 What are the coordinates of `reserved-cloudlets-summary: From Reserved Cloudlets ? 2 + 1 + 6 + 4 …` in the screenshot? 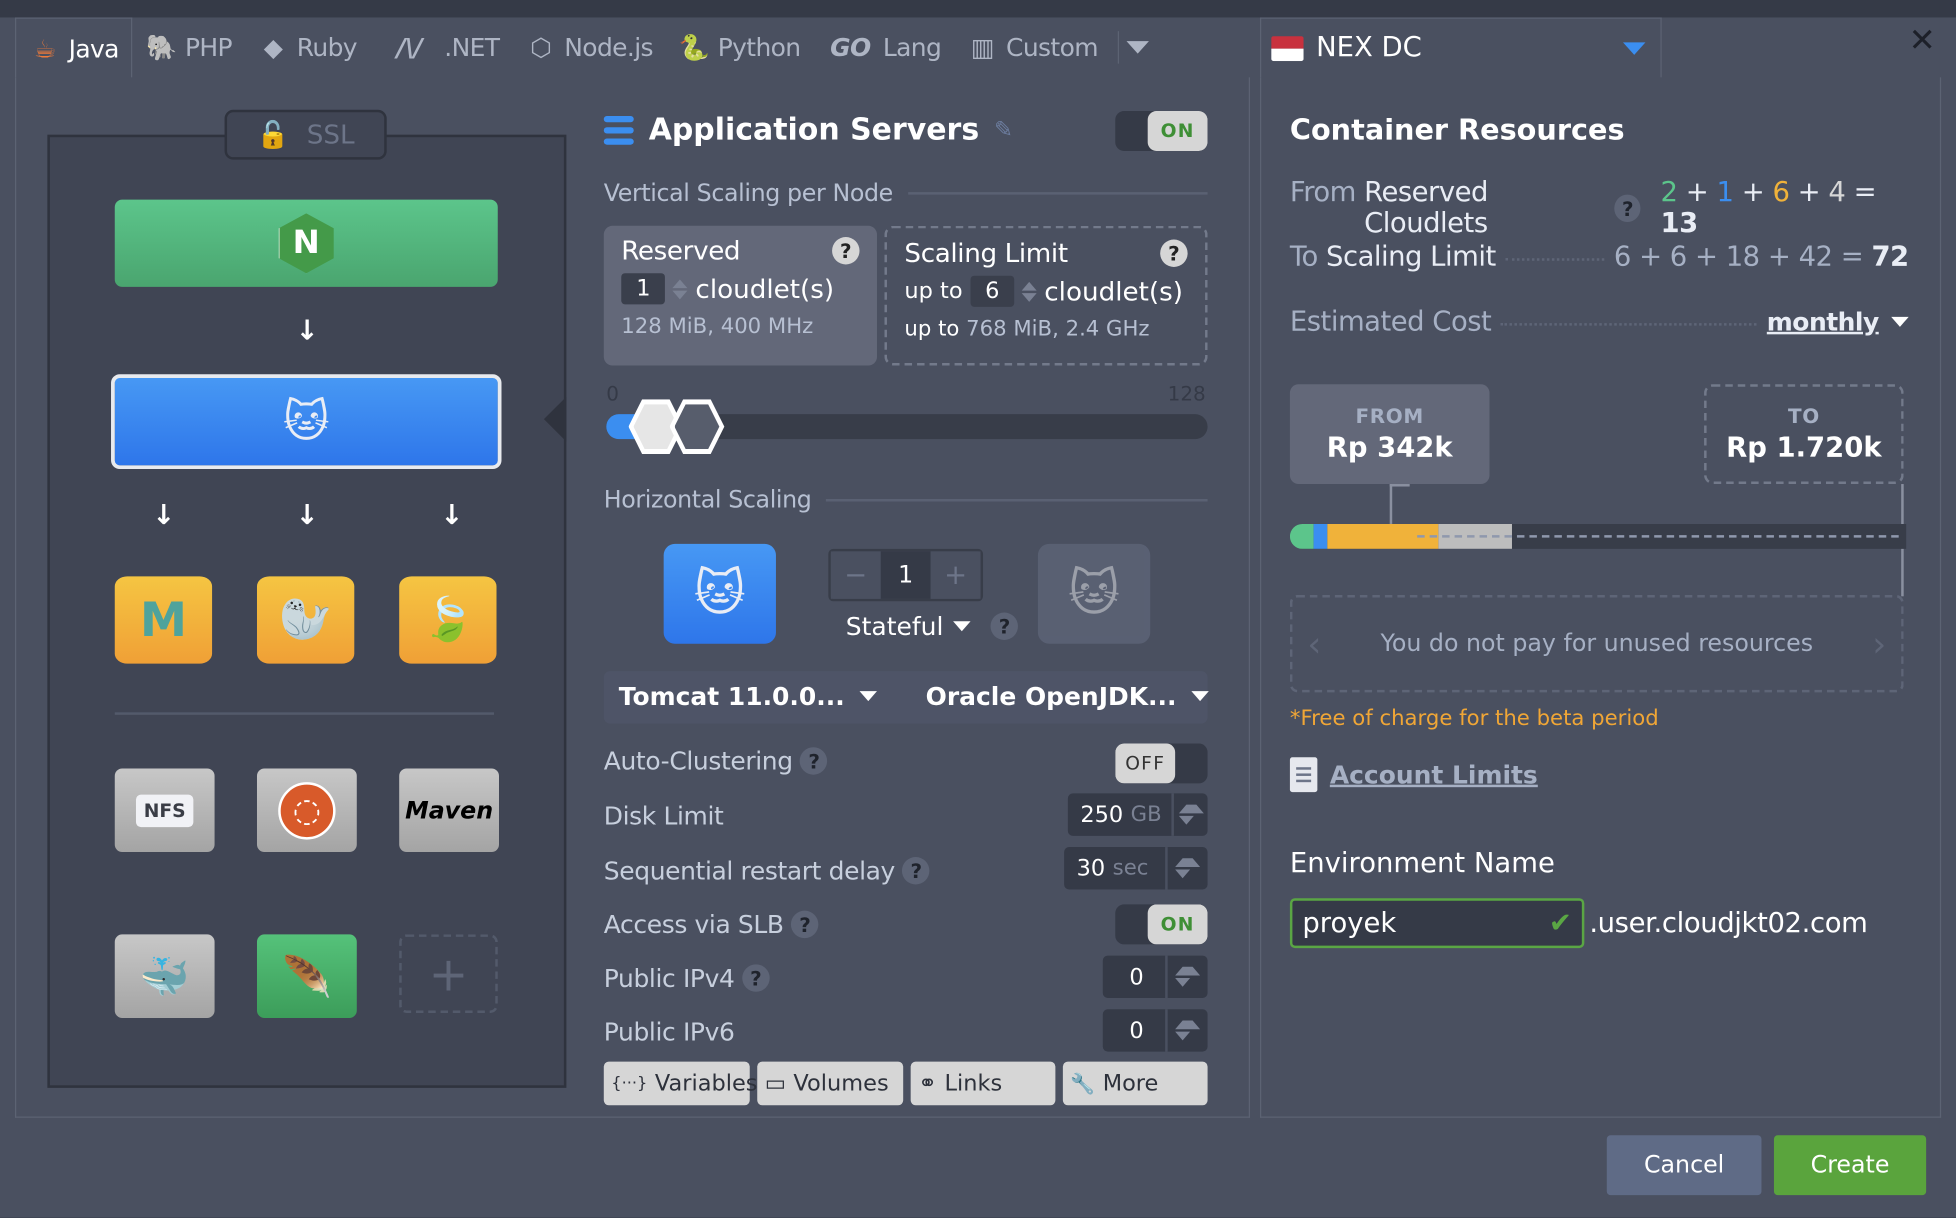 It's located at (1599, 208).